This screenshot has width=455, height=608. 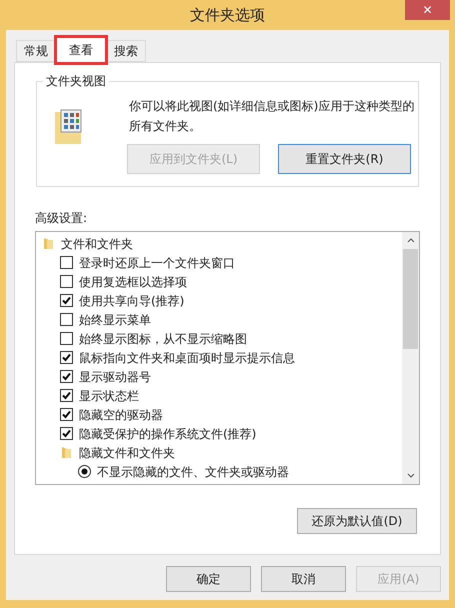 I want to click on window-title: 文件夹选项, so click(x=227, y=15).